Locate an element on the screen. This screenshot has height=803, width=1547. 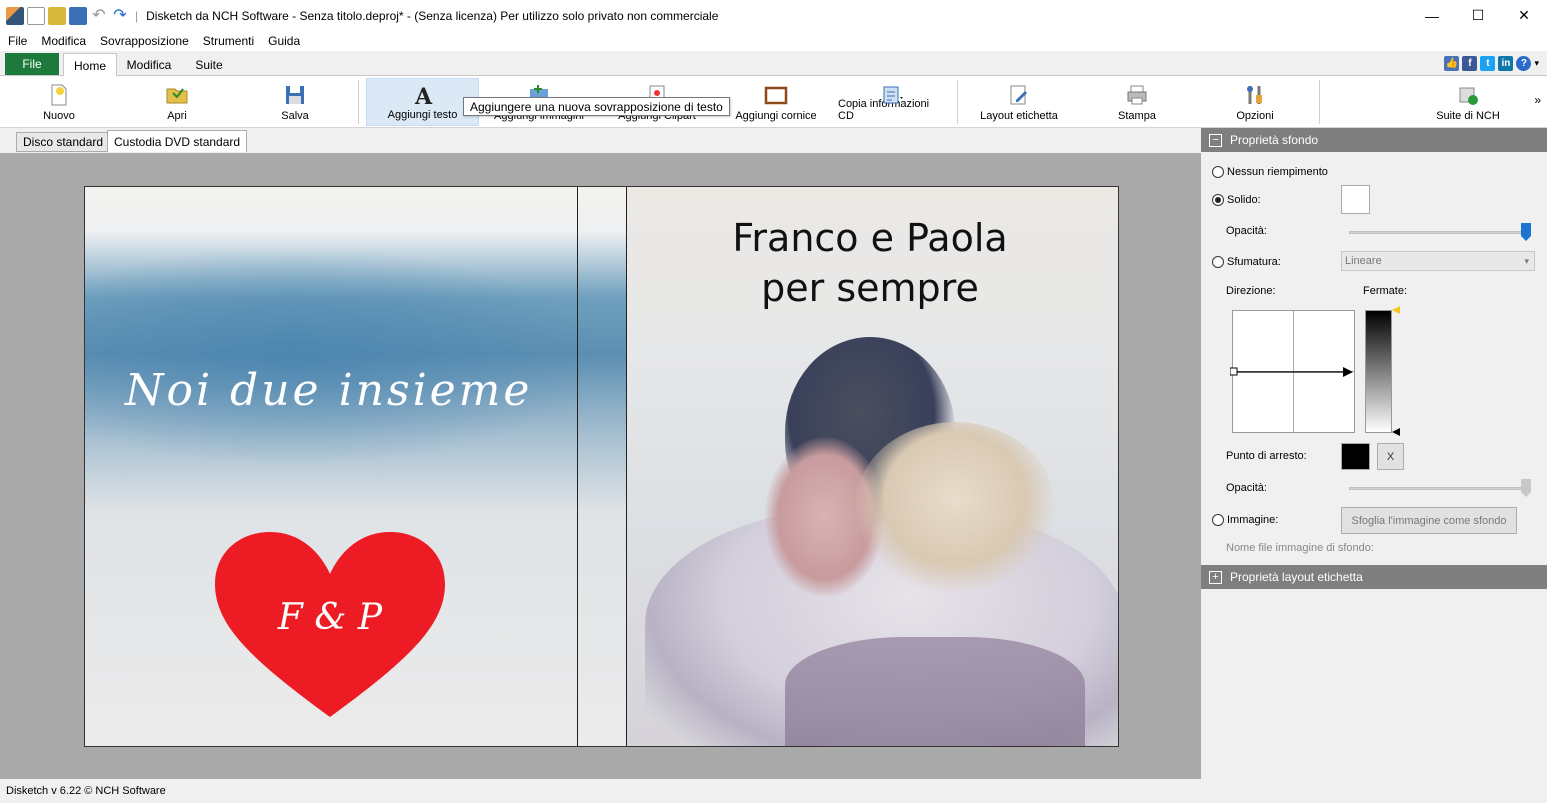
gradient-radio is located at coordinates (1218, 262).